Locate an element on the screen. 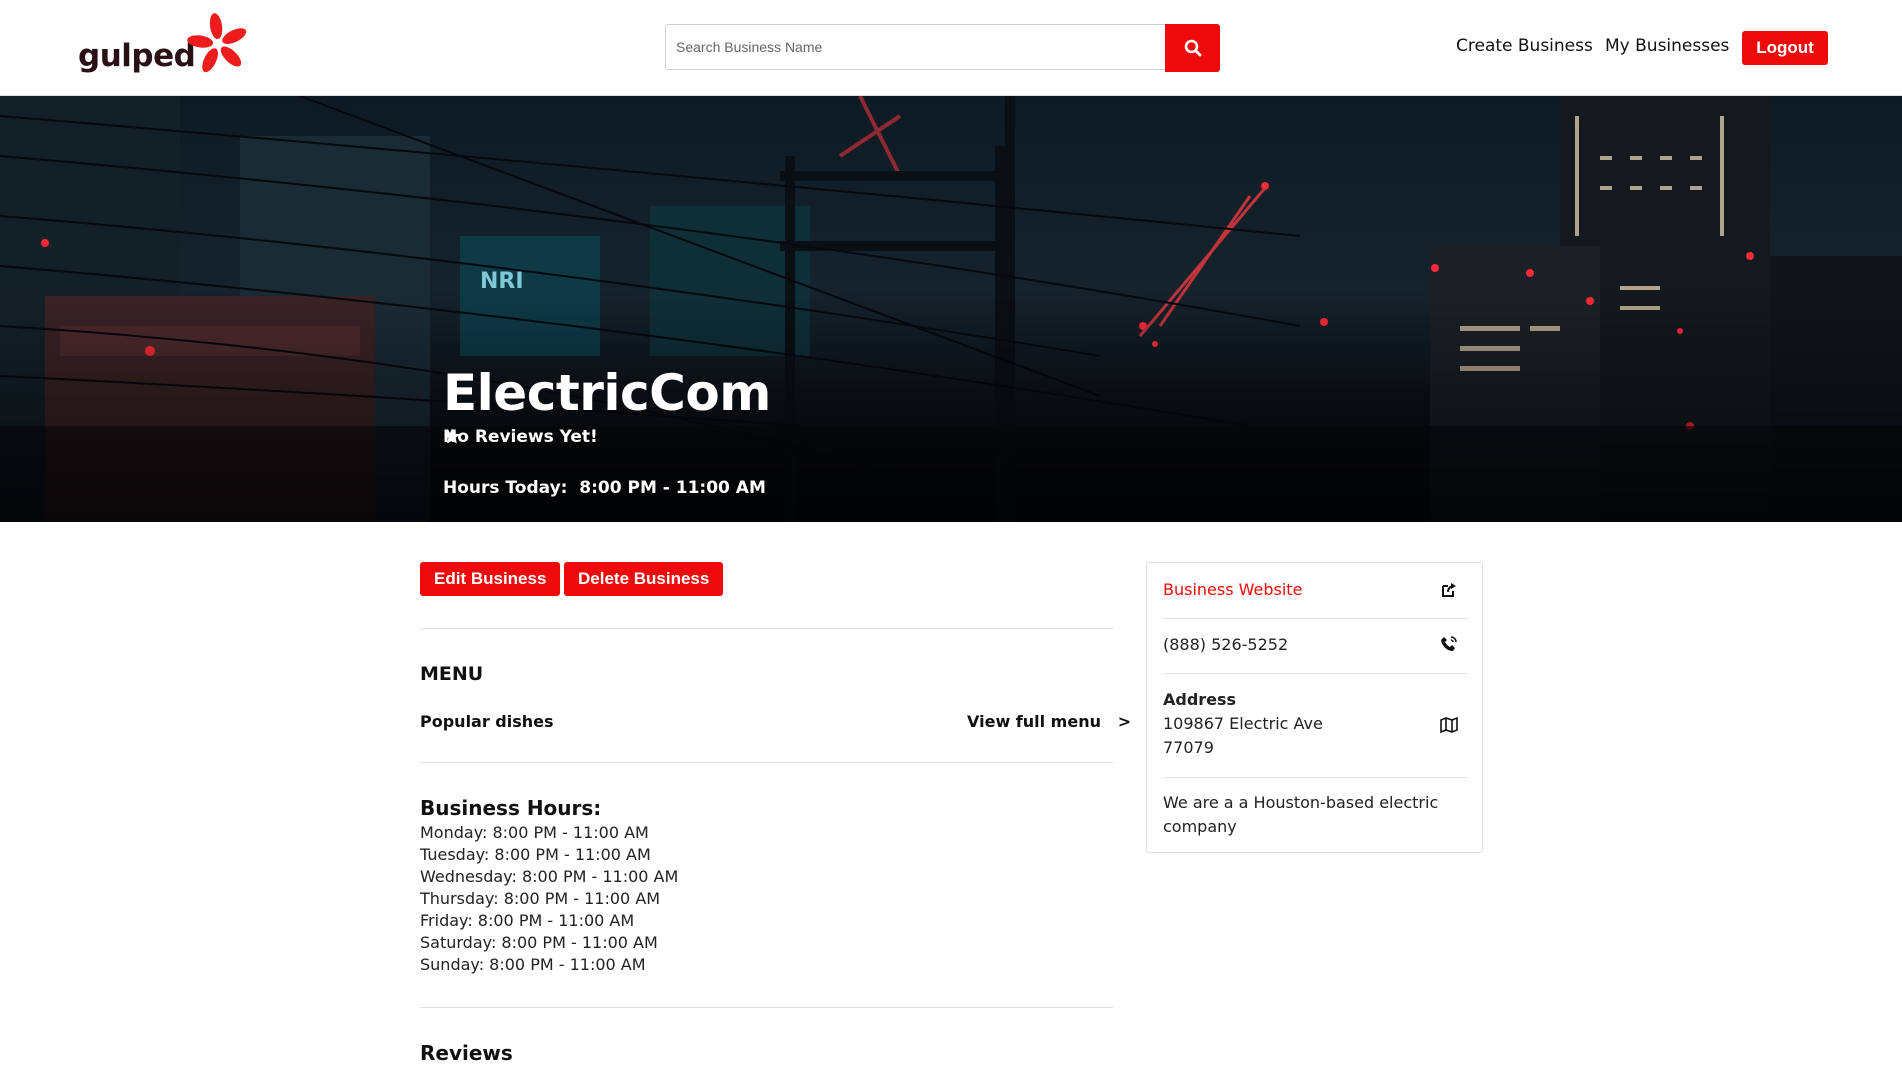 The image size is (1902, 1080). phone-row: (888) 526-5252 is located at coordinates (1315, 645).